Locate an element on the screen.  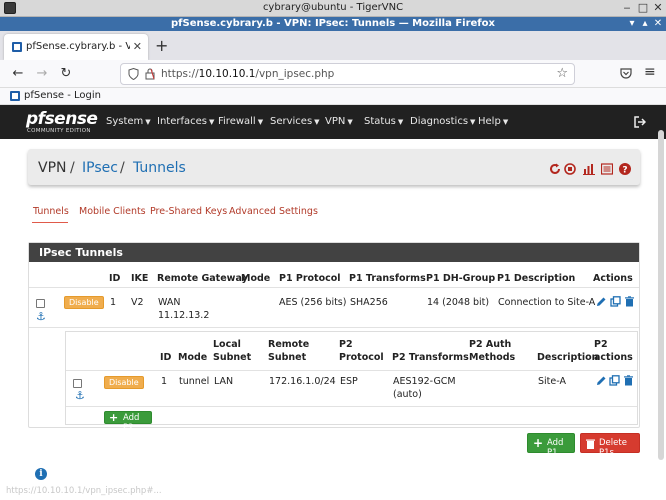
close-icon: ✕ is located at coordinates (658, 8).